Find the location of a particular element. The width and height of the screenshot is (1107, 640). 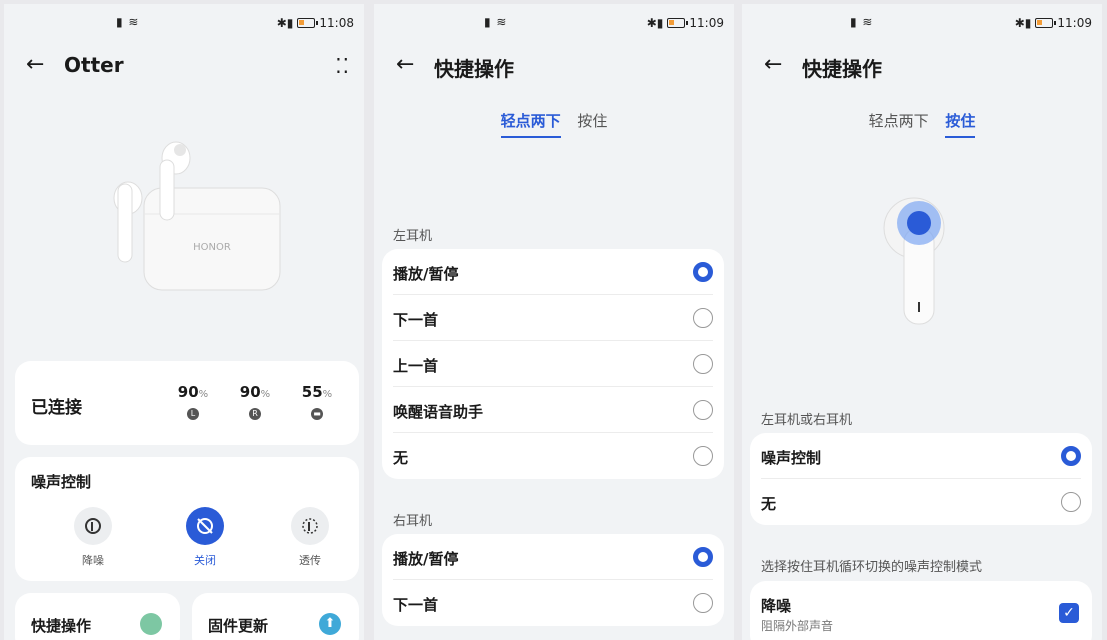

status-bar: ▮ ≋ ✱▮ 11:08 is located at coordinates (184, 24).